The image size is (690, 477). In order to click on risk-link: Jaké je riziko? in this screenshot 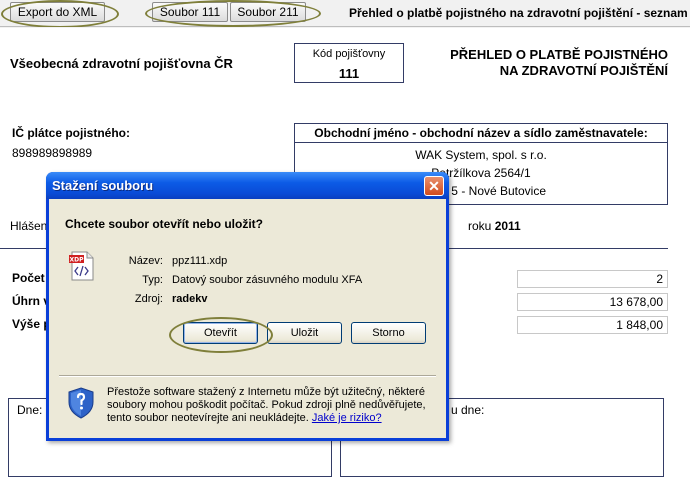, I will do `click(347, 418)`.